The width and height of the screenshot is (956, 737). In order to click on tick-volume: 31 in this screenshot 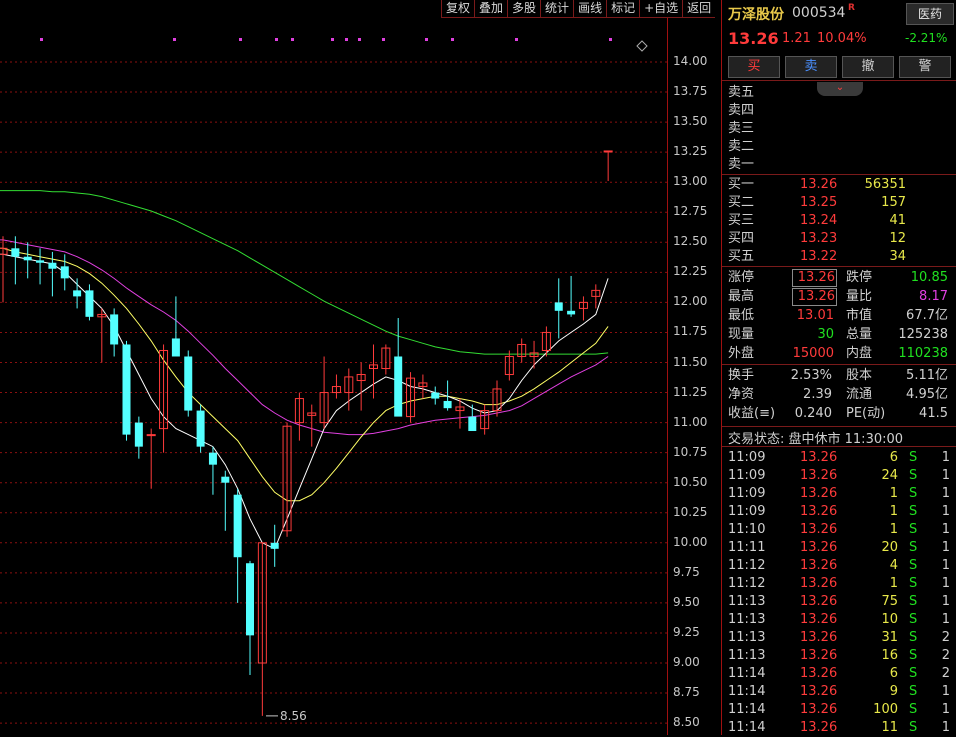, I will do `click(889, 637)`.